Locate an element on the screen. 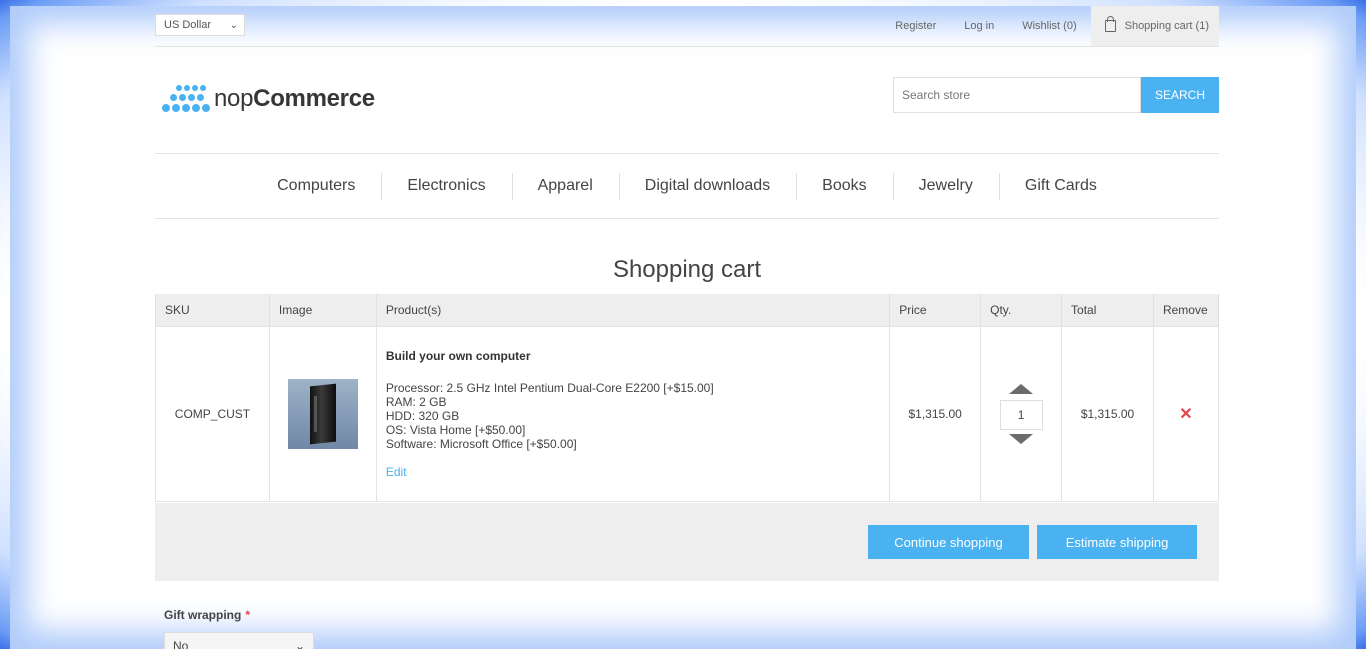  menu-item-jewelry: Jewelry is located at coordinates (945, 186).